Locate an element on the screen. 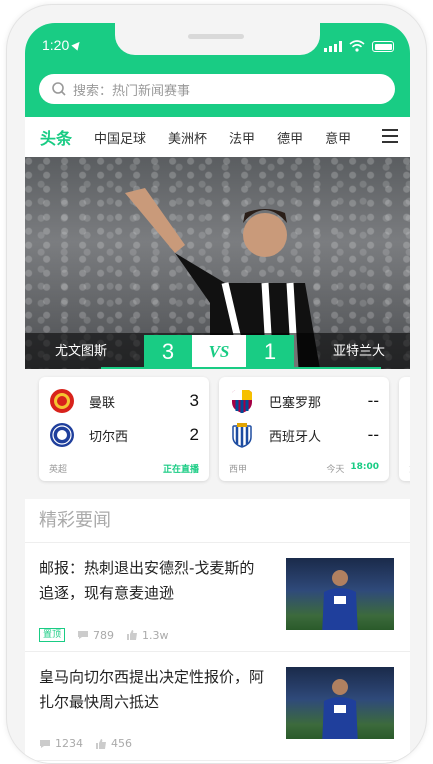 The width and height of the screenshot is (433, 764). home-team-name: 尤文图斯 is located at coordinates (81, 351).